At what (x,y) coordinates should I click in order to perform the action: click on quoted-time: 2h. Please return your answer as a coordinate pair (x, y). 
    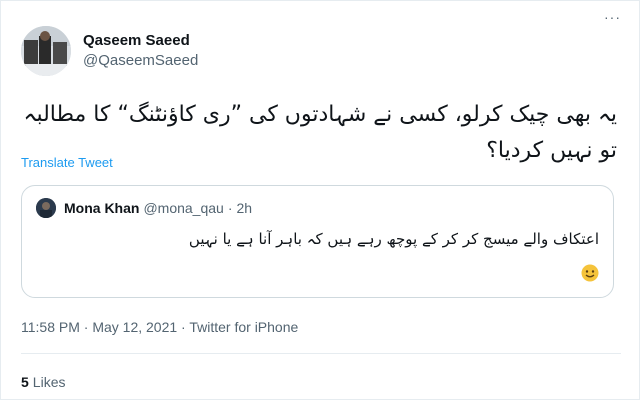
    Looking at the image, I should click on (245, 208).